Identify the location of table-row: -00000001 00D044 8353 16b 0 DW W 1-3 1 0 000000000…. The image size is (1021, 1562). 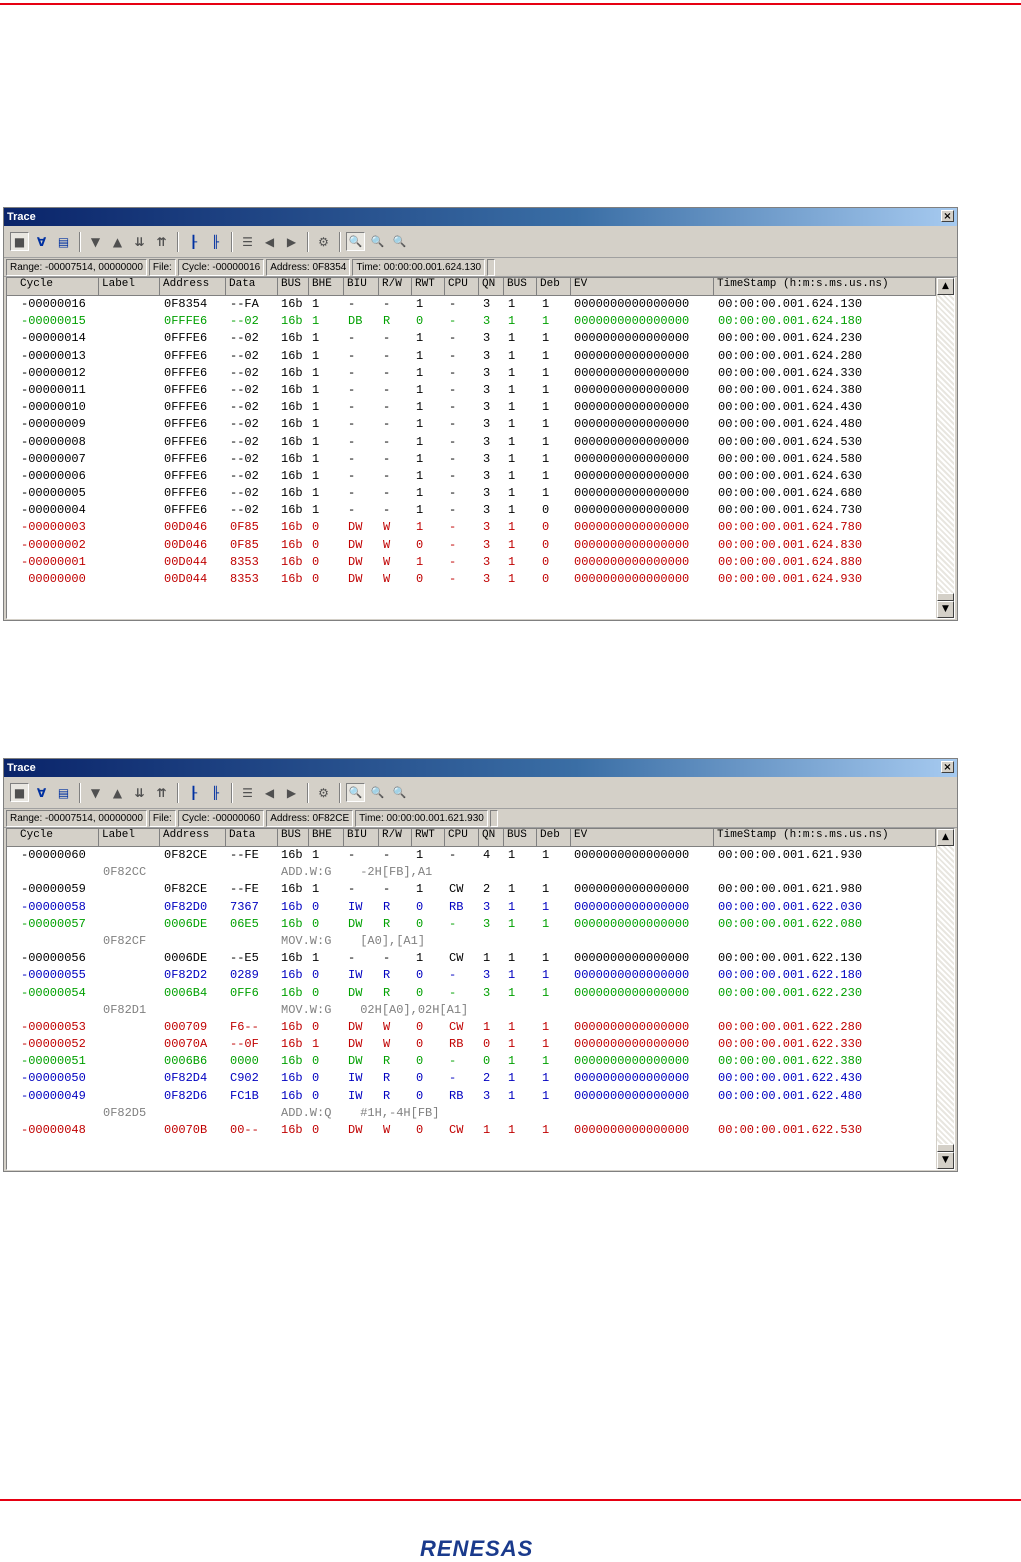
(480, 562).